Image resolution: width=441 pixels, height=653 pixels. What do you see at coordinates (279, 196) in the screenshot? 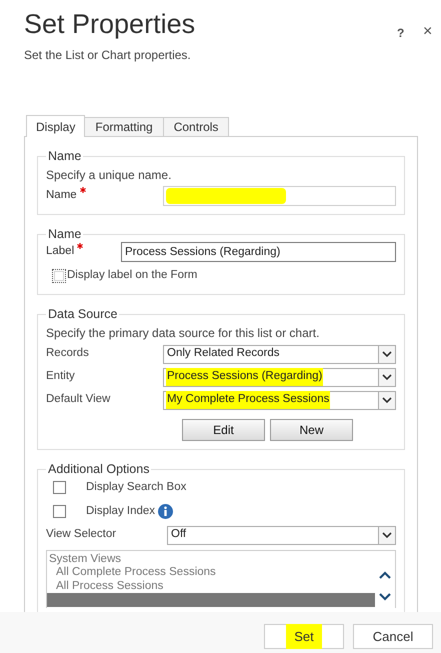
I see `text-field` at bounding box center [279, 196].